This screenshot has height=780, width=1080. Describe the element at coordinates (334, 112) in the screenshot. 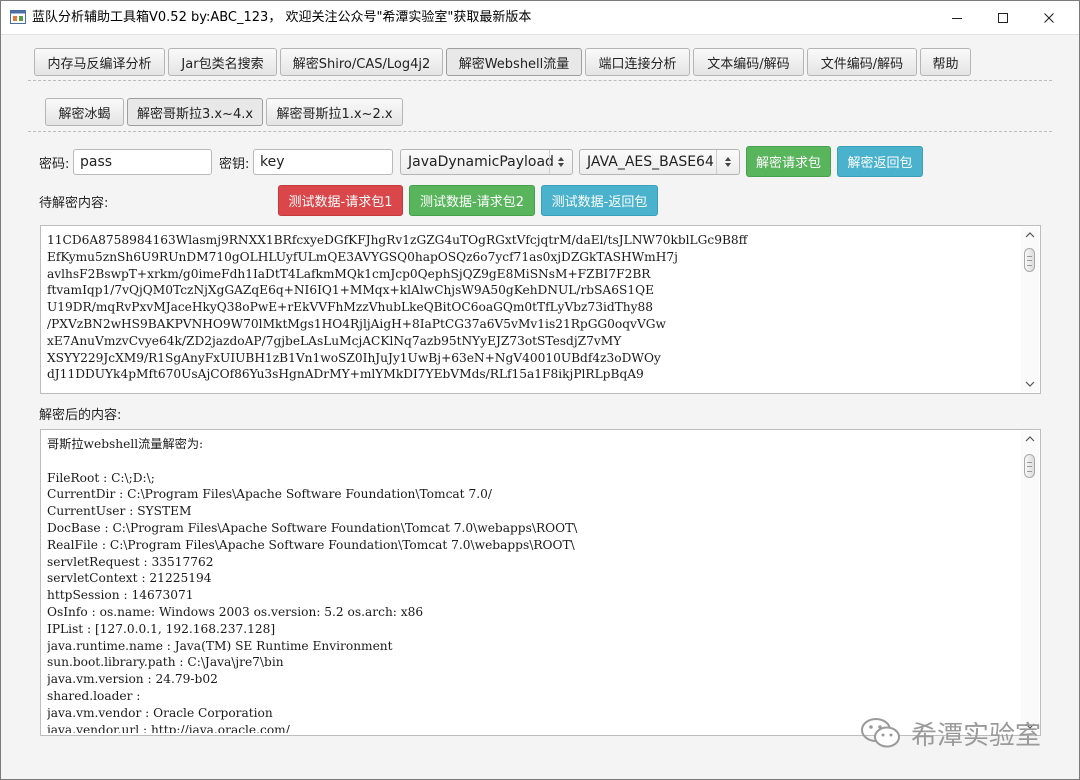

I see `subtab-godzilla-1-2: 解密哥斯拉1.x~2.x` at that location.